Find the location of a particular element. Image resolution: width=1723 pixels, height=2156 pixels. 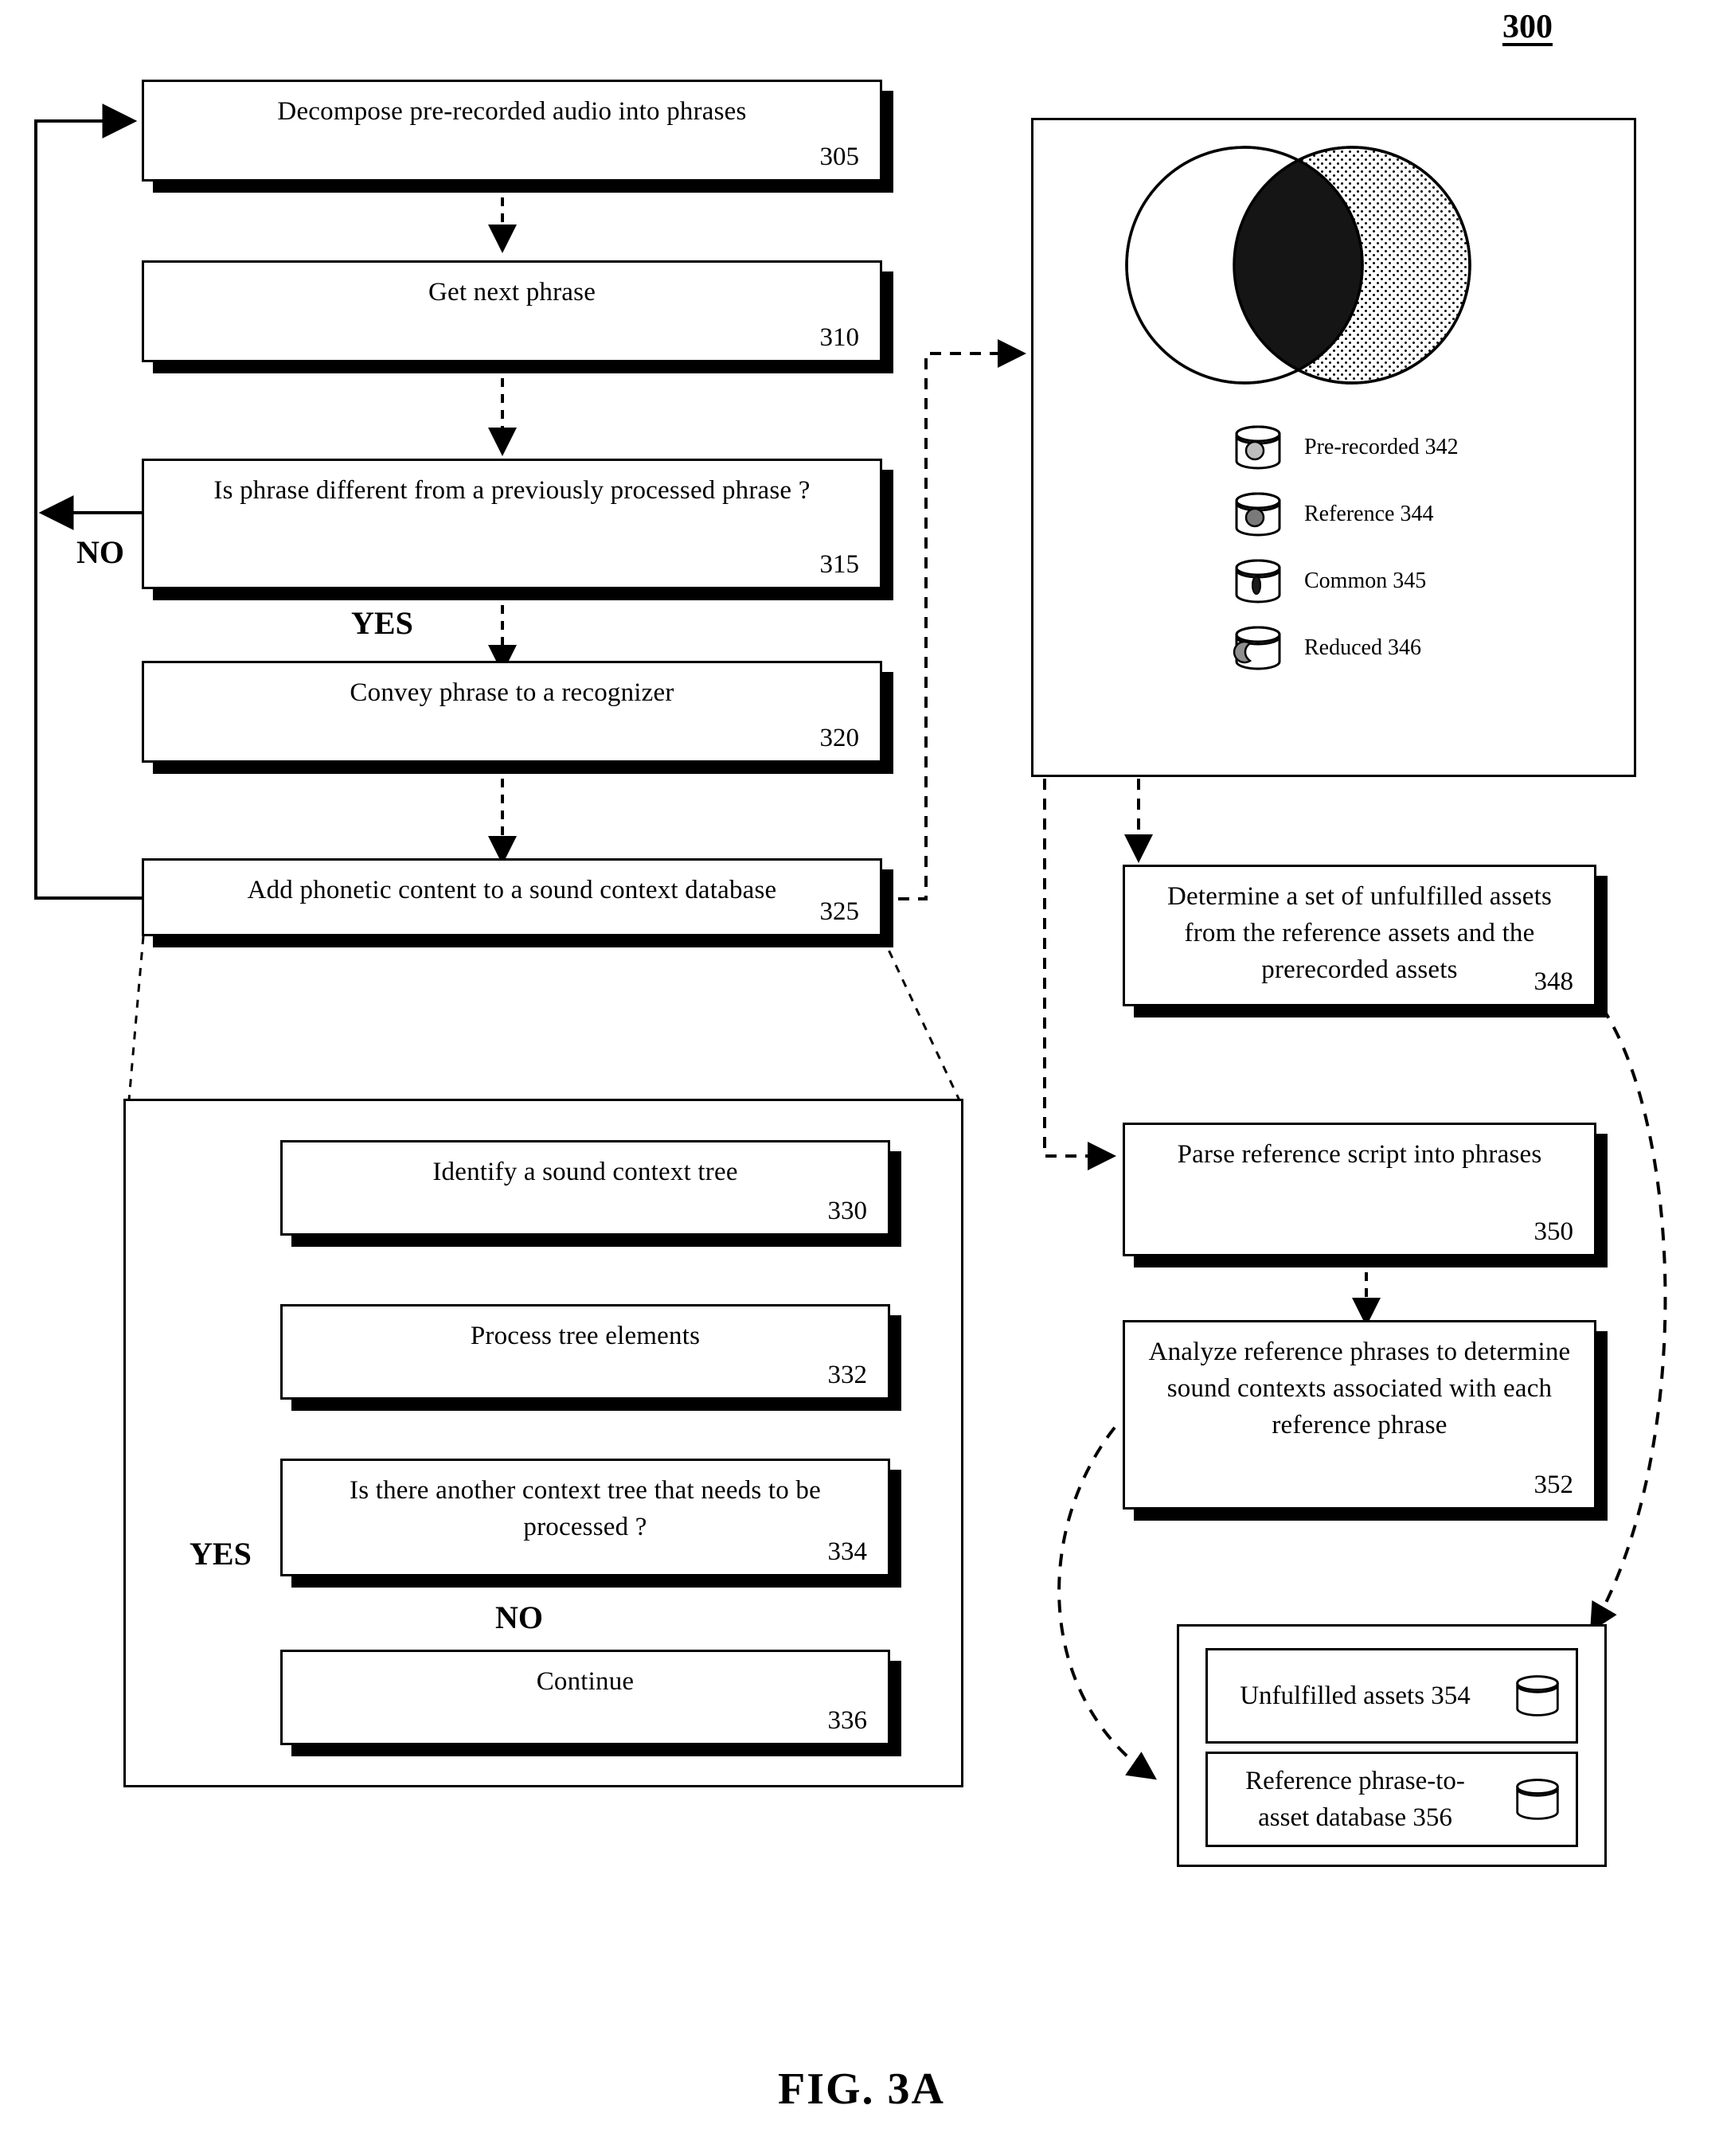

flow-box-325-number: 325 is located at coordinates (839, 911).